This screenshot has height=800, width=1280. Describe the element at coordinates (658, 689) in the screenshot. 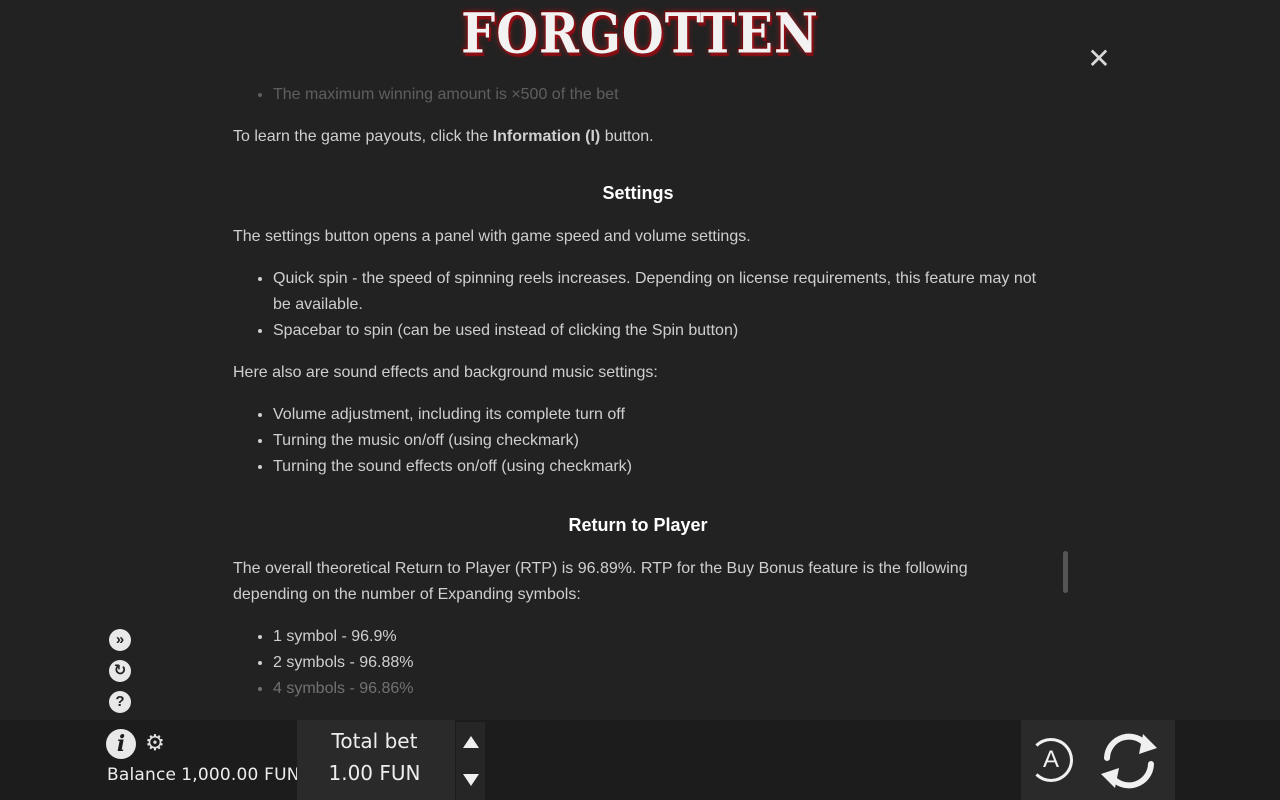

I see `list-item: 4 symbols - 96.86%` at that location.